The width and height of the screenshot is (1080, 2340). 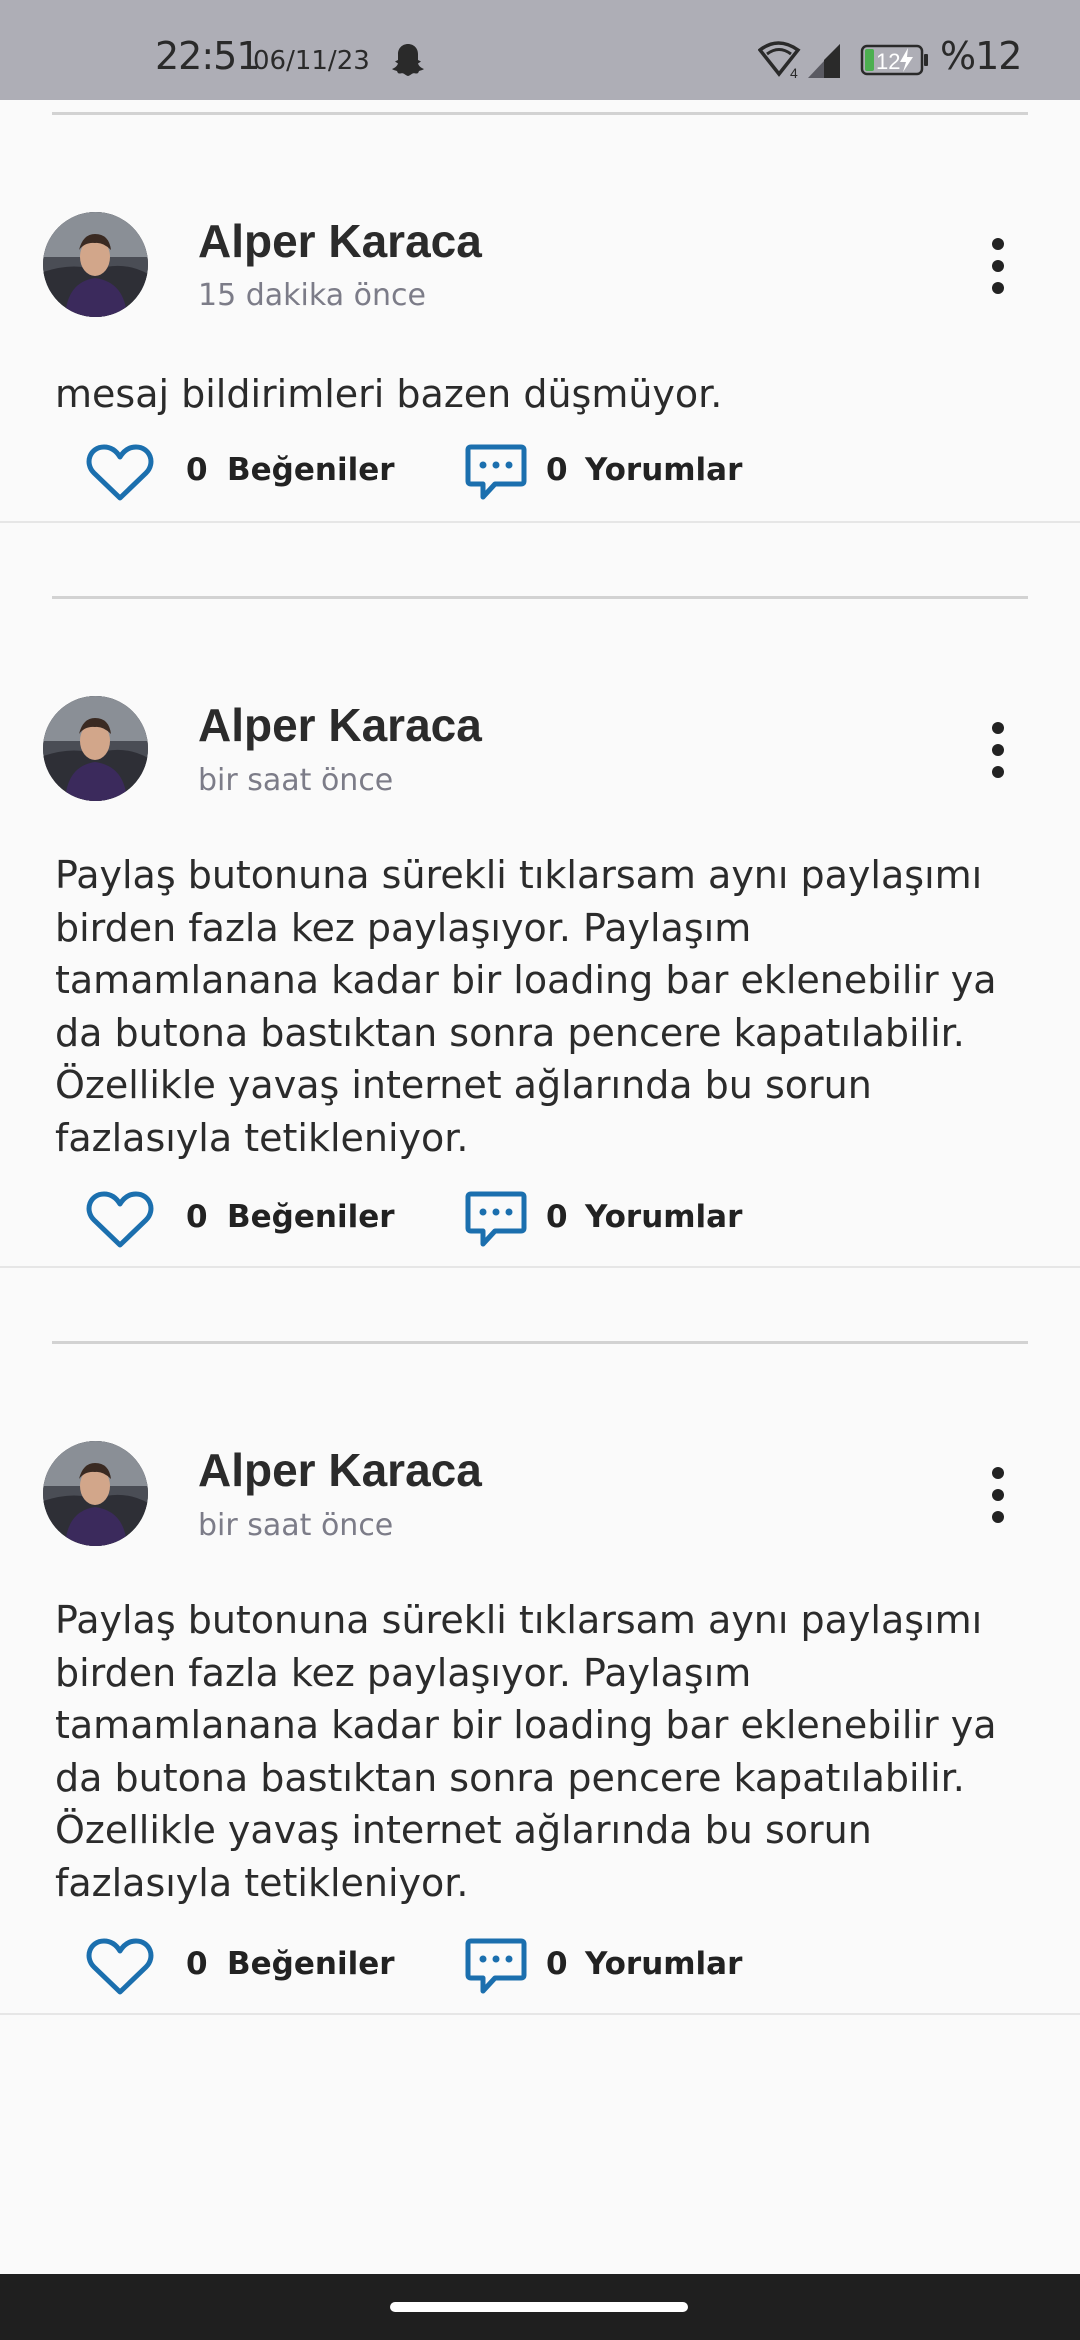 What do you see at coordinates (981, 56) in the screenshot?
I see `battery-percent: %12` at bounding box center [981, 56].